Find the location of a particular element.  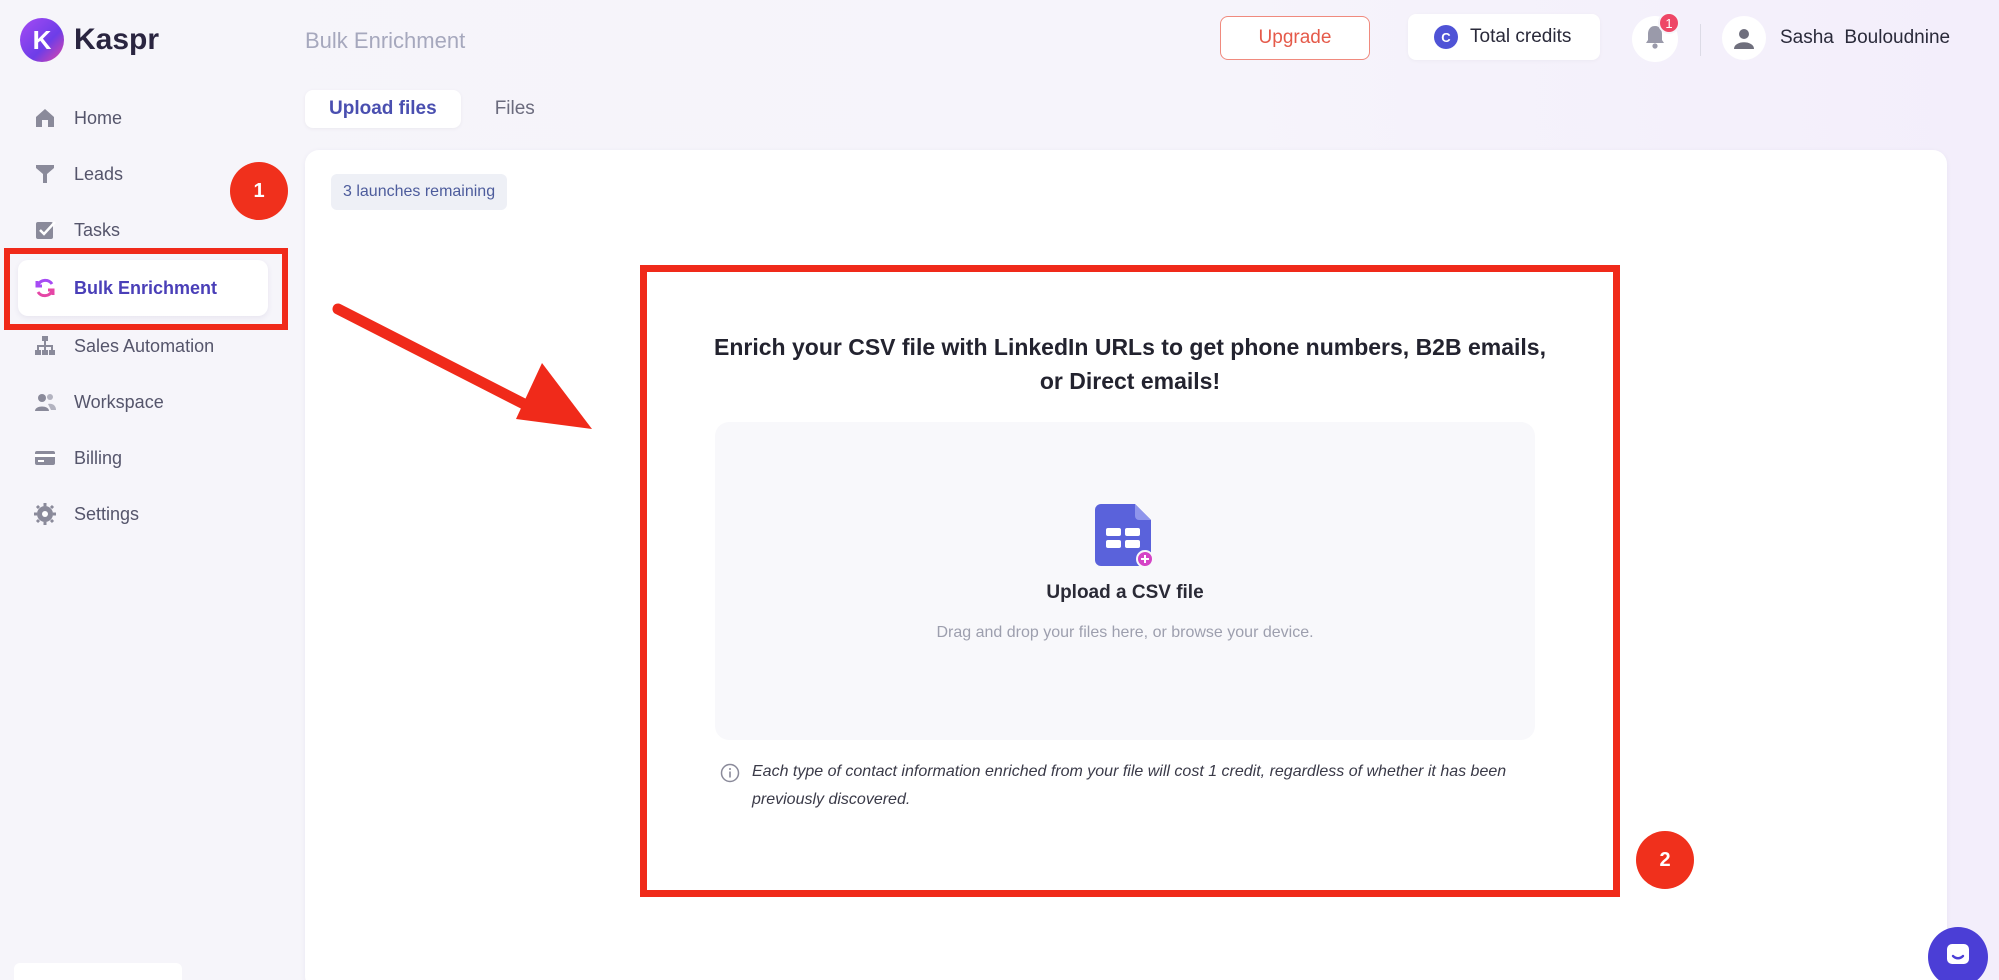

tab-upload-files: Upload files is located at coordinates (383, 109).